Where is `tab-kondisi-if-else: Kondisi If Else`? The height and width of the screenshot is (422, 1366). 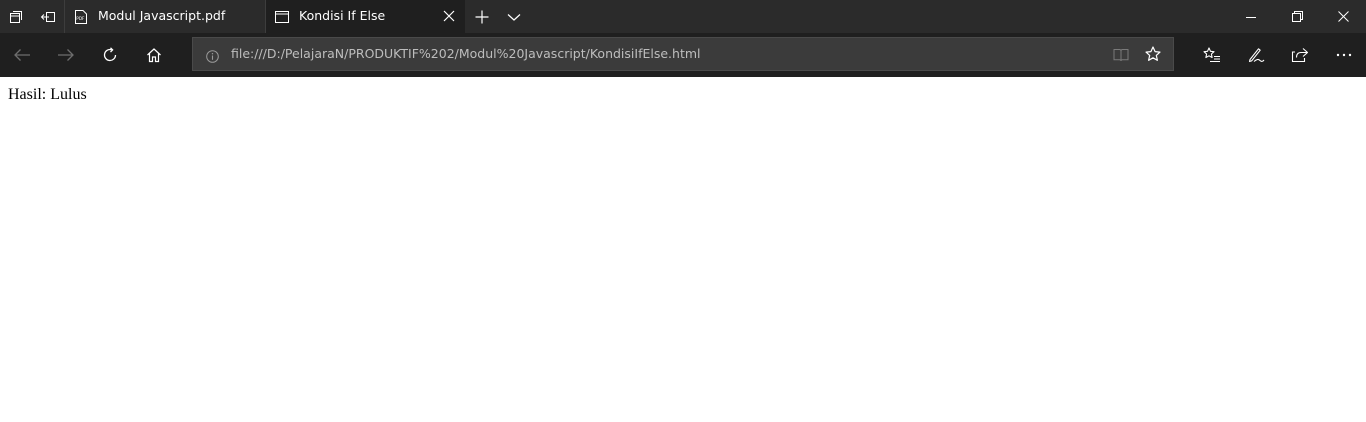
tab-kondisi-if-else: Kondisi If Else is located at coordinates (365, 16).